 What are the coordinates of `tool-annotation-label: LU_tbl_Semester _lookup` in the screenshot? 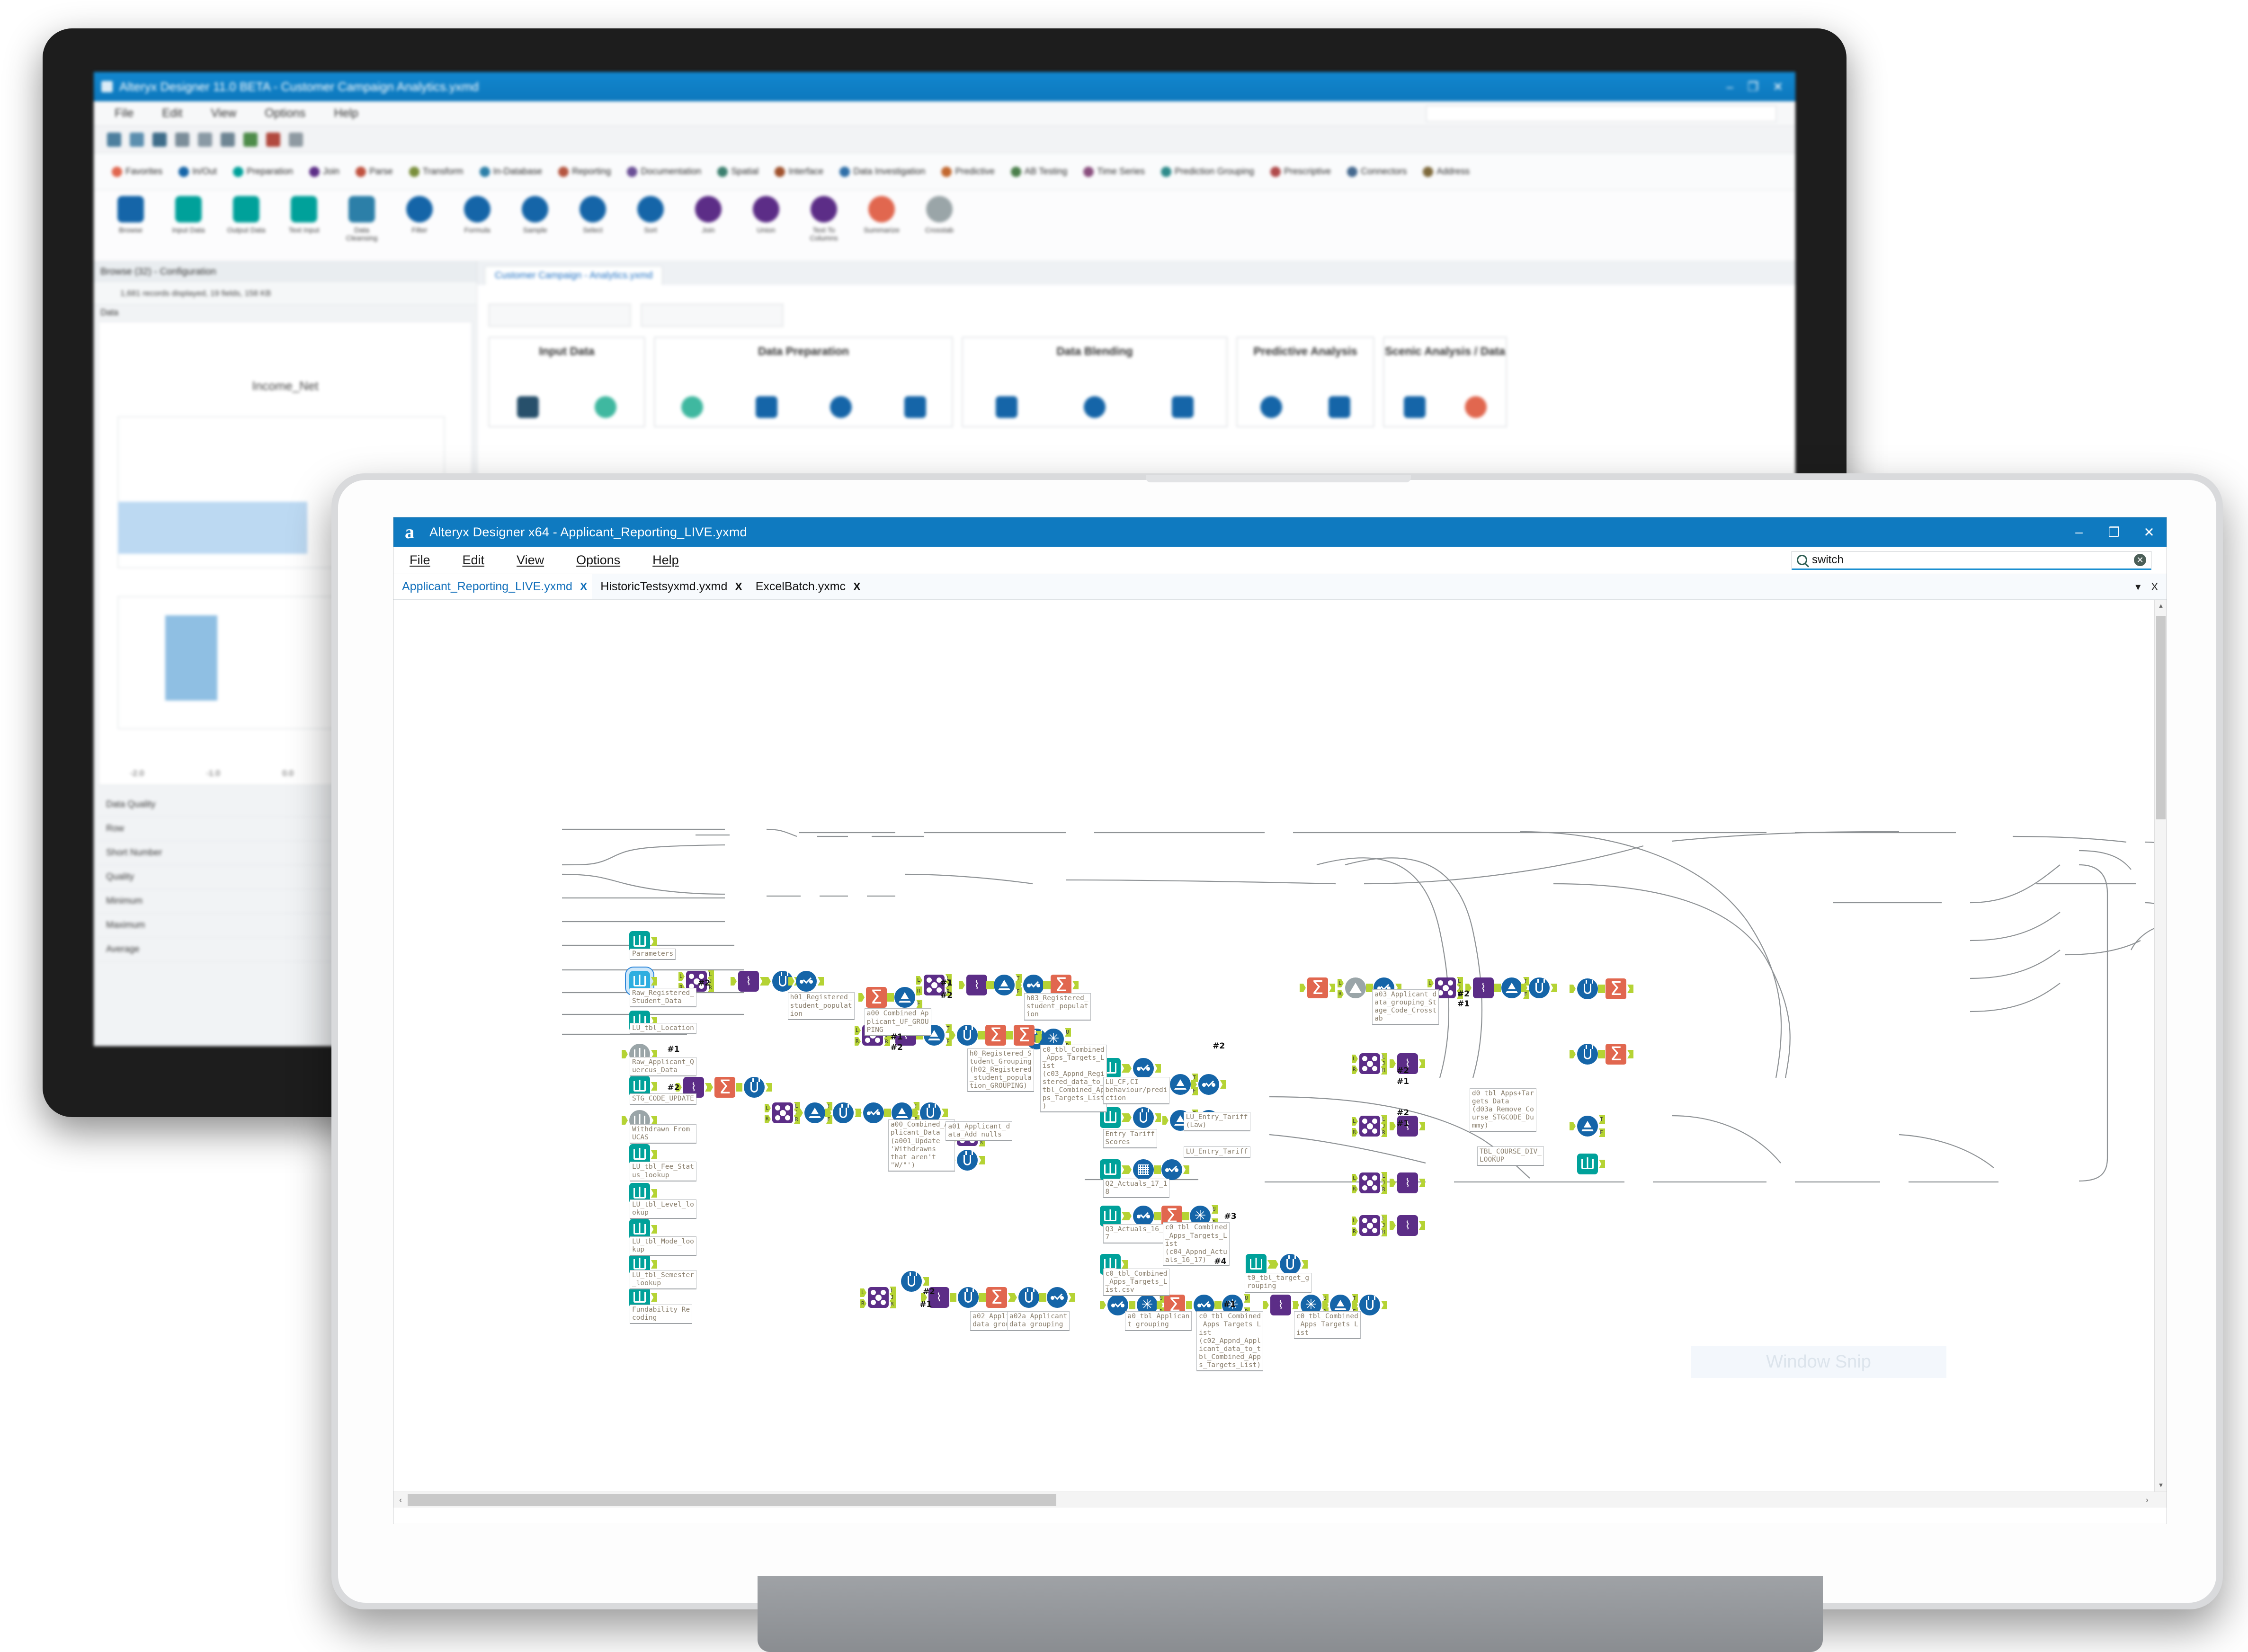 It's located at (662, 1280).